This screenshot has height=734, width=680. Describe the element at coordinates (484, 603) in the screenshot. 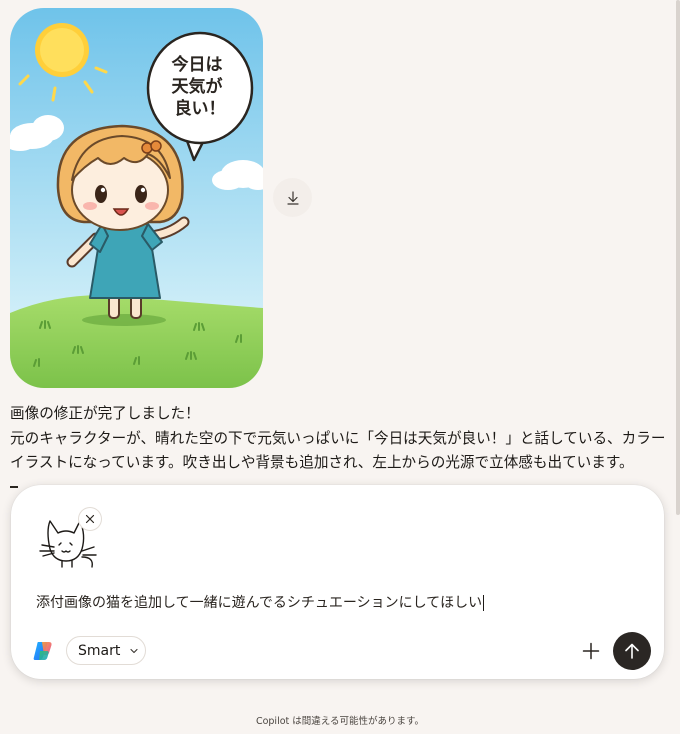

I see `text-caret` at that location.